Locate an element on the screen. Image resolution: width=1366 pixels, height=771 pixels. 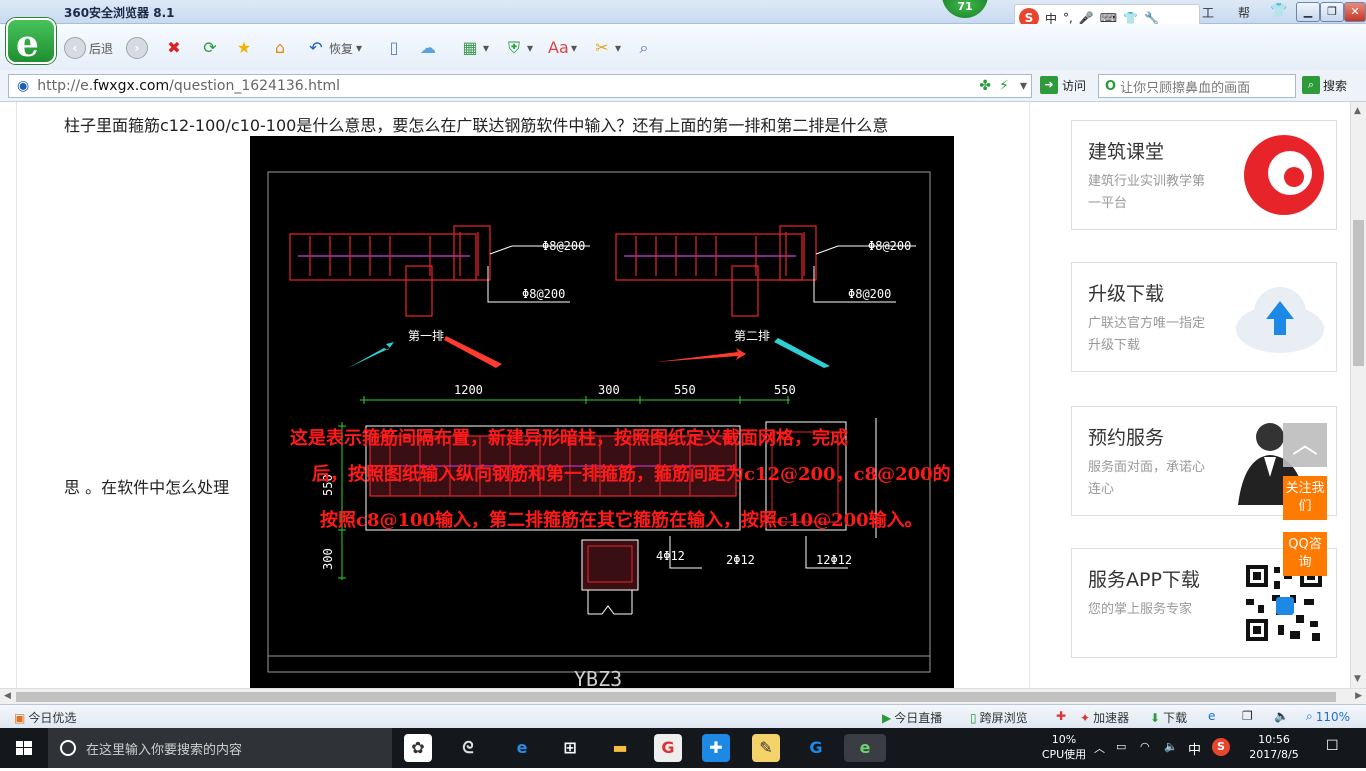
follow-us-button: 关注我们 is located at coordinates (1305, 498).